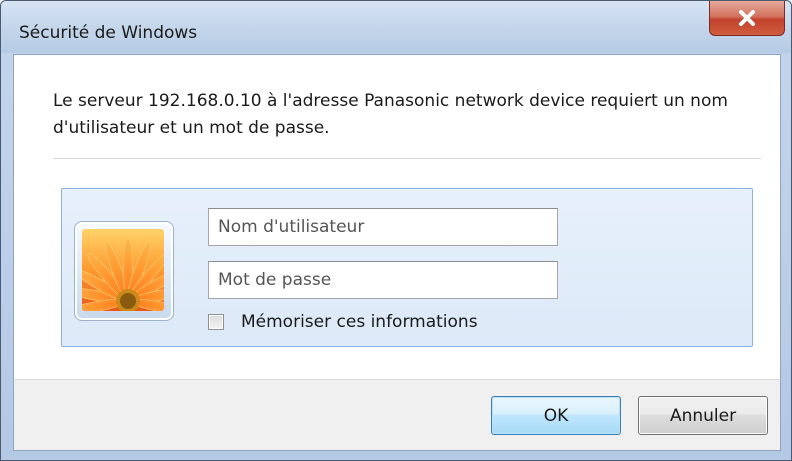 This screenshot has width=792, height=461. Describe the element at coordinates (407, 158) in the screenshot. I see `divider` at that location.